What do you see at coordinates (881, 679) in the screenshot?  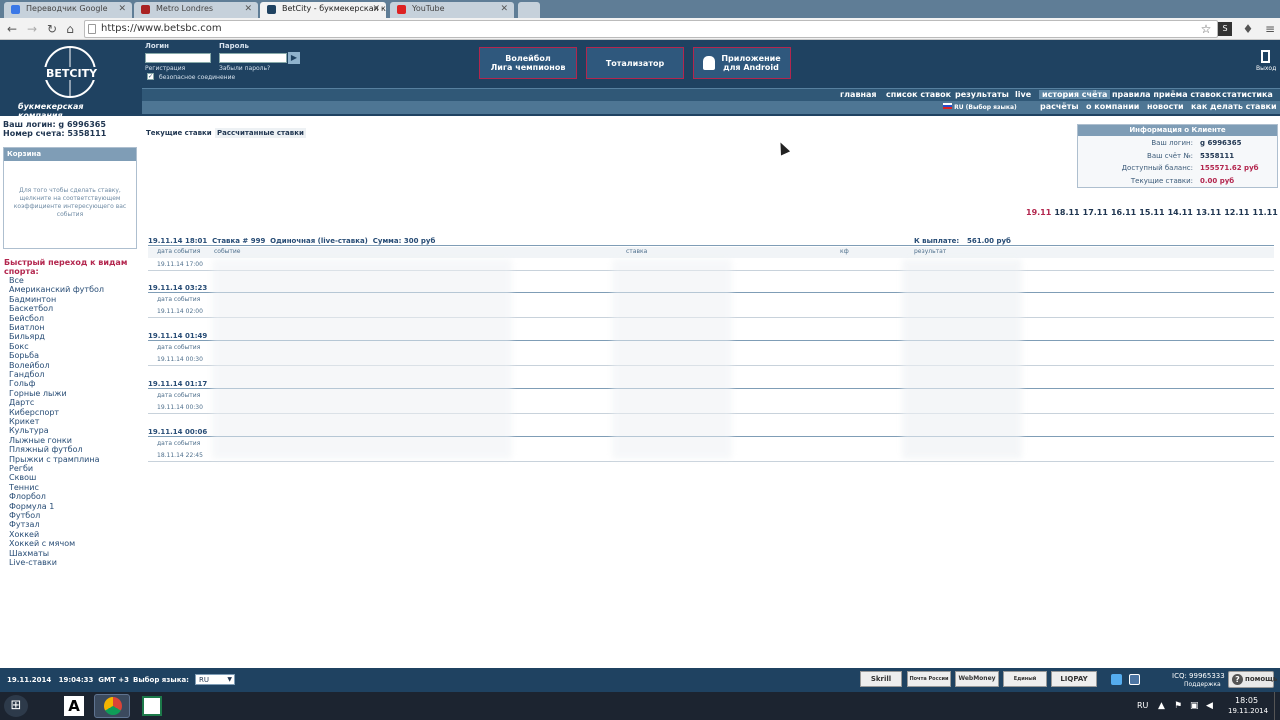 I see `skrill-logo: Skrill` at bounding box center [881, 679].